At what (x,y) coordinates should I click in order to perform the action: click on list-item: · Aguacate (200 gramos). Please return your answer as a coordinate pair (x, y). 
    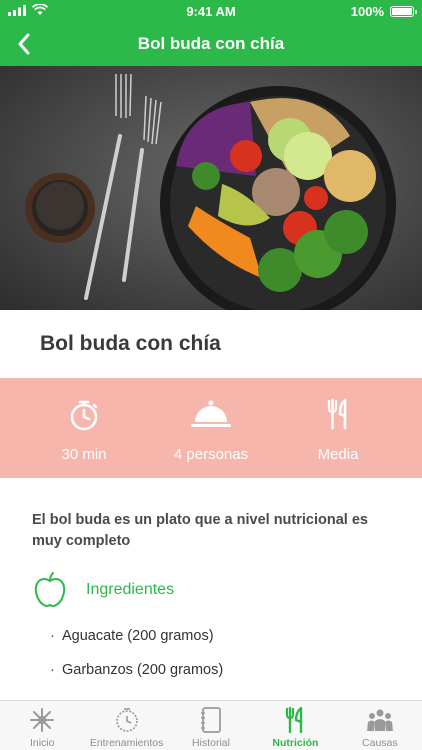
    Looking at the image, I should click on (132, 636).